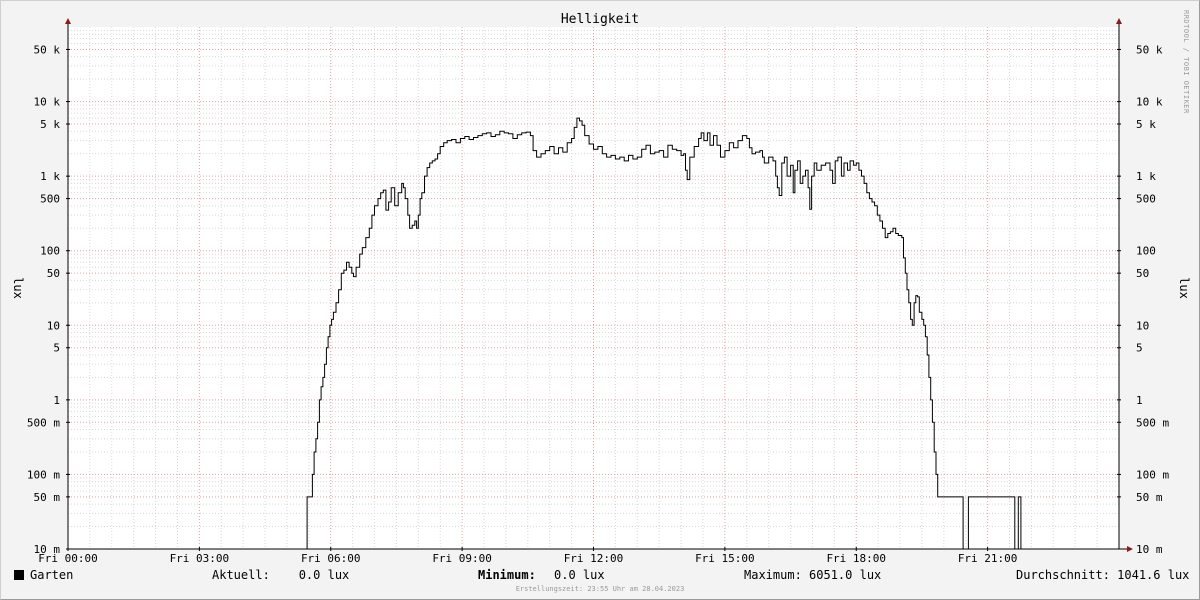 The height and width of the screenshot is (600, 1200). Describe the element at coordinates (18, 288) in the screenshot. I see `y-axis-label-left: lux` at that location.